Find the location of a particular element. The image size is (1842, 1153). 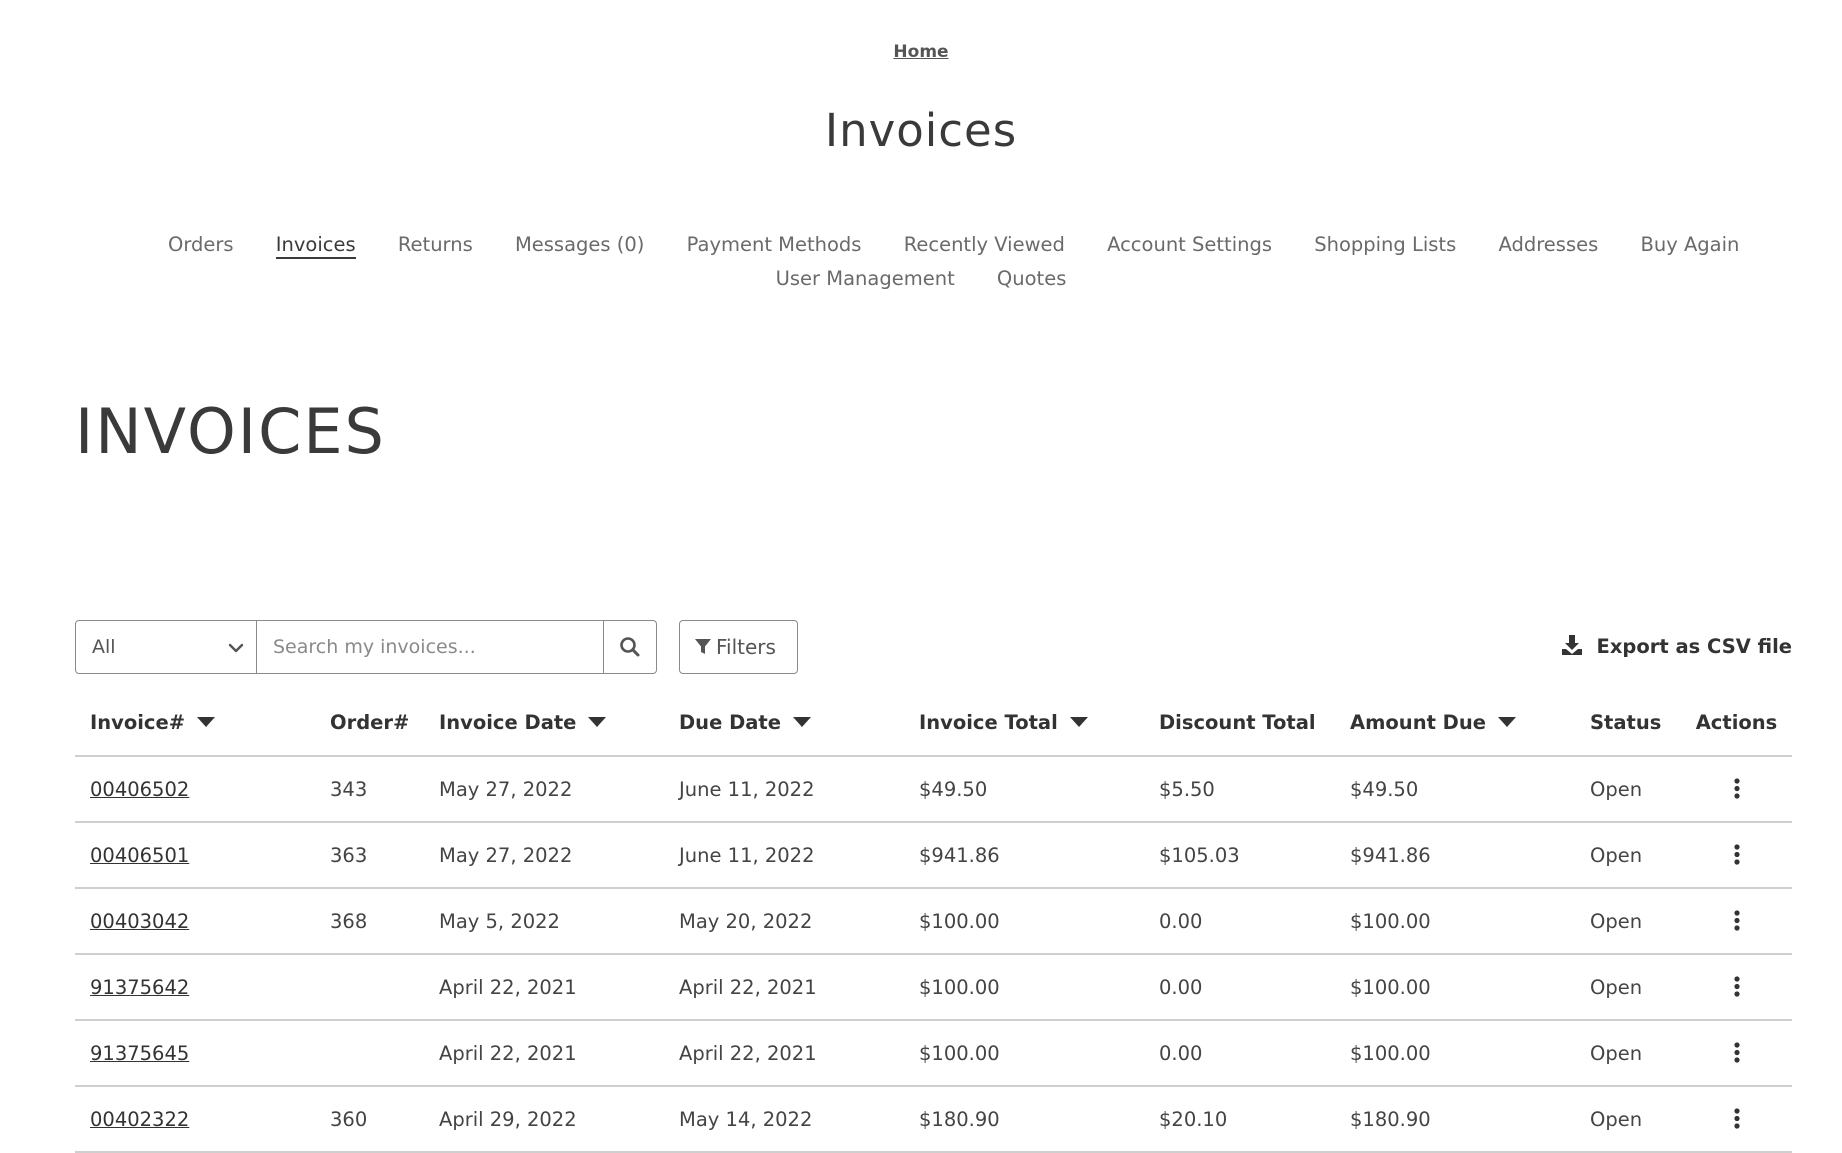

invoice-link: 00403042 is located at coordinates (139, 921).